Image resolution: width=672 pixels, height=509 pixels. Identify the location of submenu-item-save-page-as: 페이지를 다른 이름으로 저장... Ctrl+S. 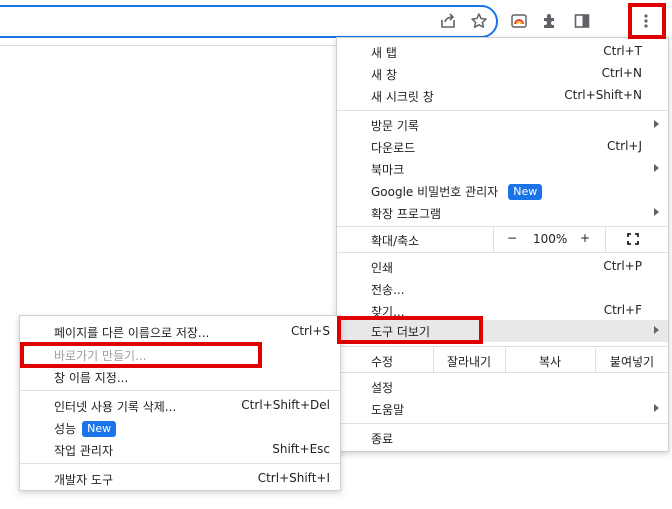
(180, 332).